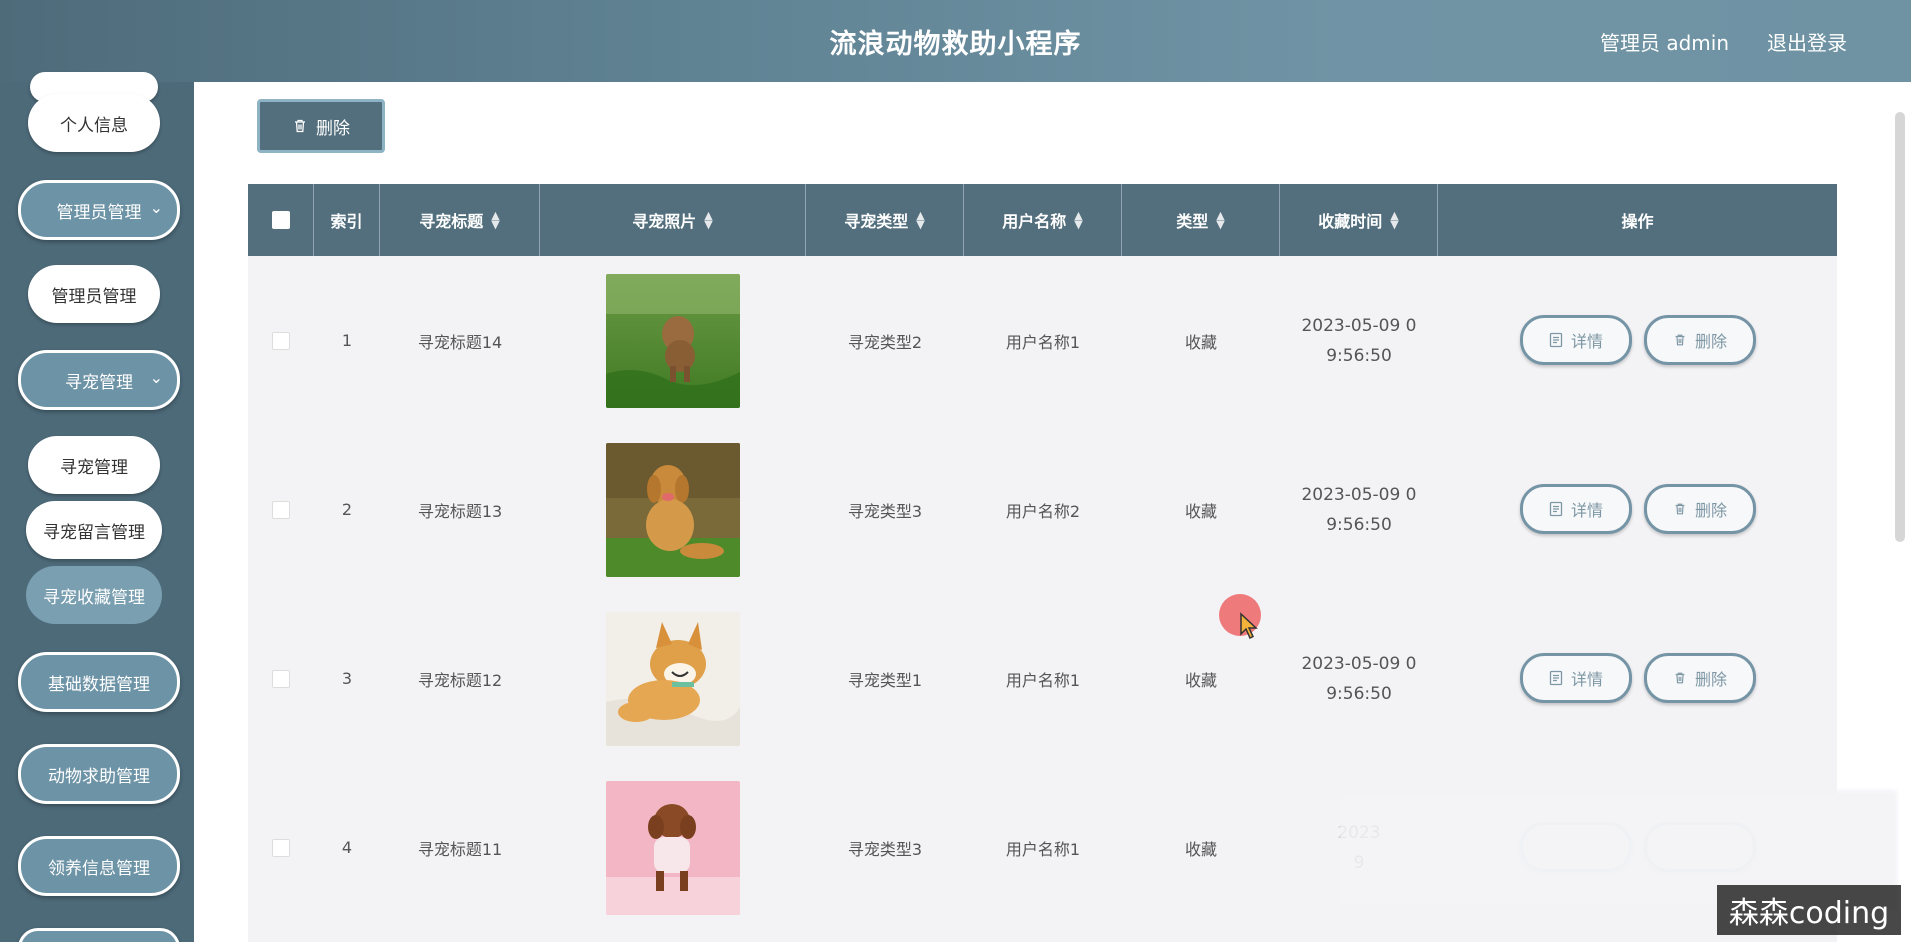  Describe the element at coordinates (99, 210) in the screenshot. I see `sidebar-group-admin: 管理员管理 ⌄` at that location.